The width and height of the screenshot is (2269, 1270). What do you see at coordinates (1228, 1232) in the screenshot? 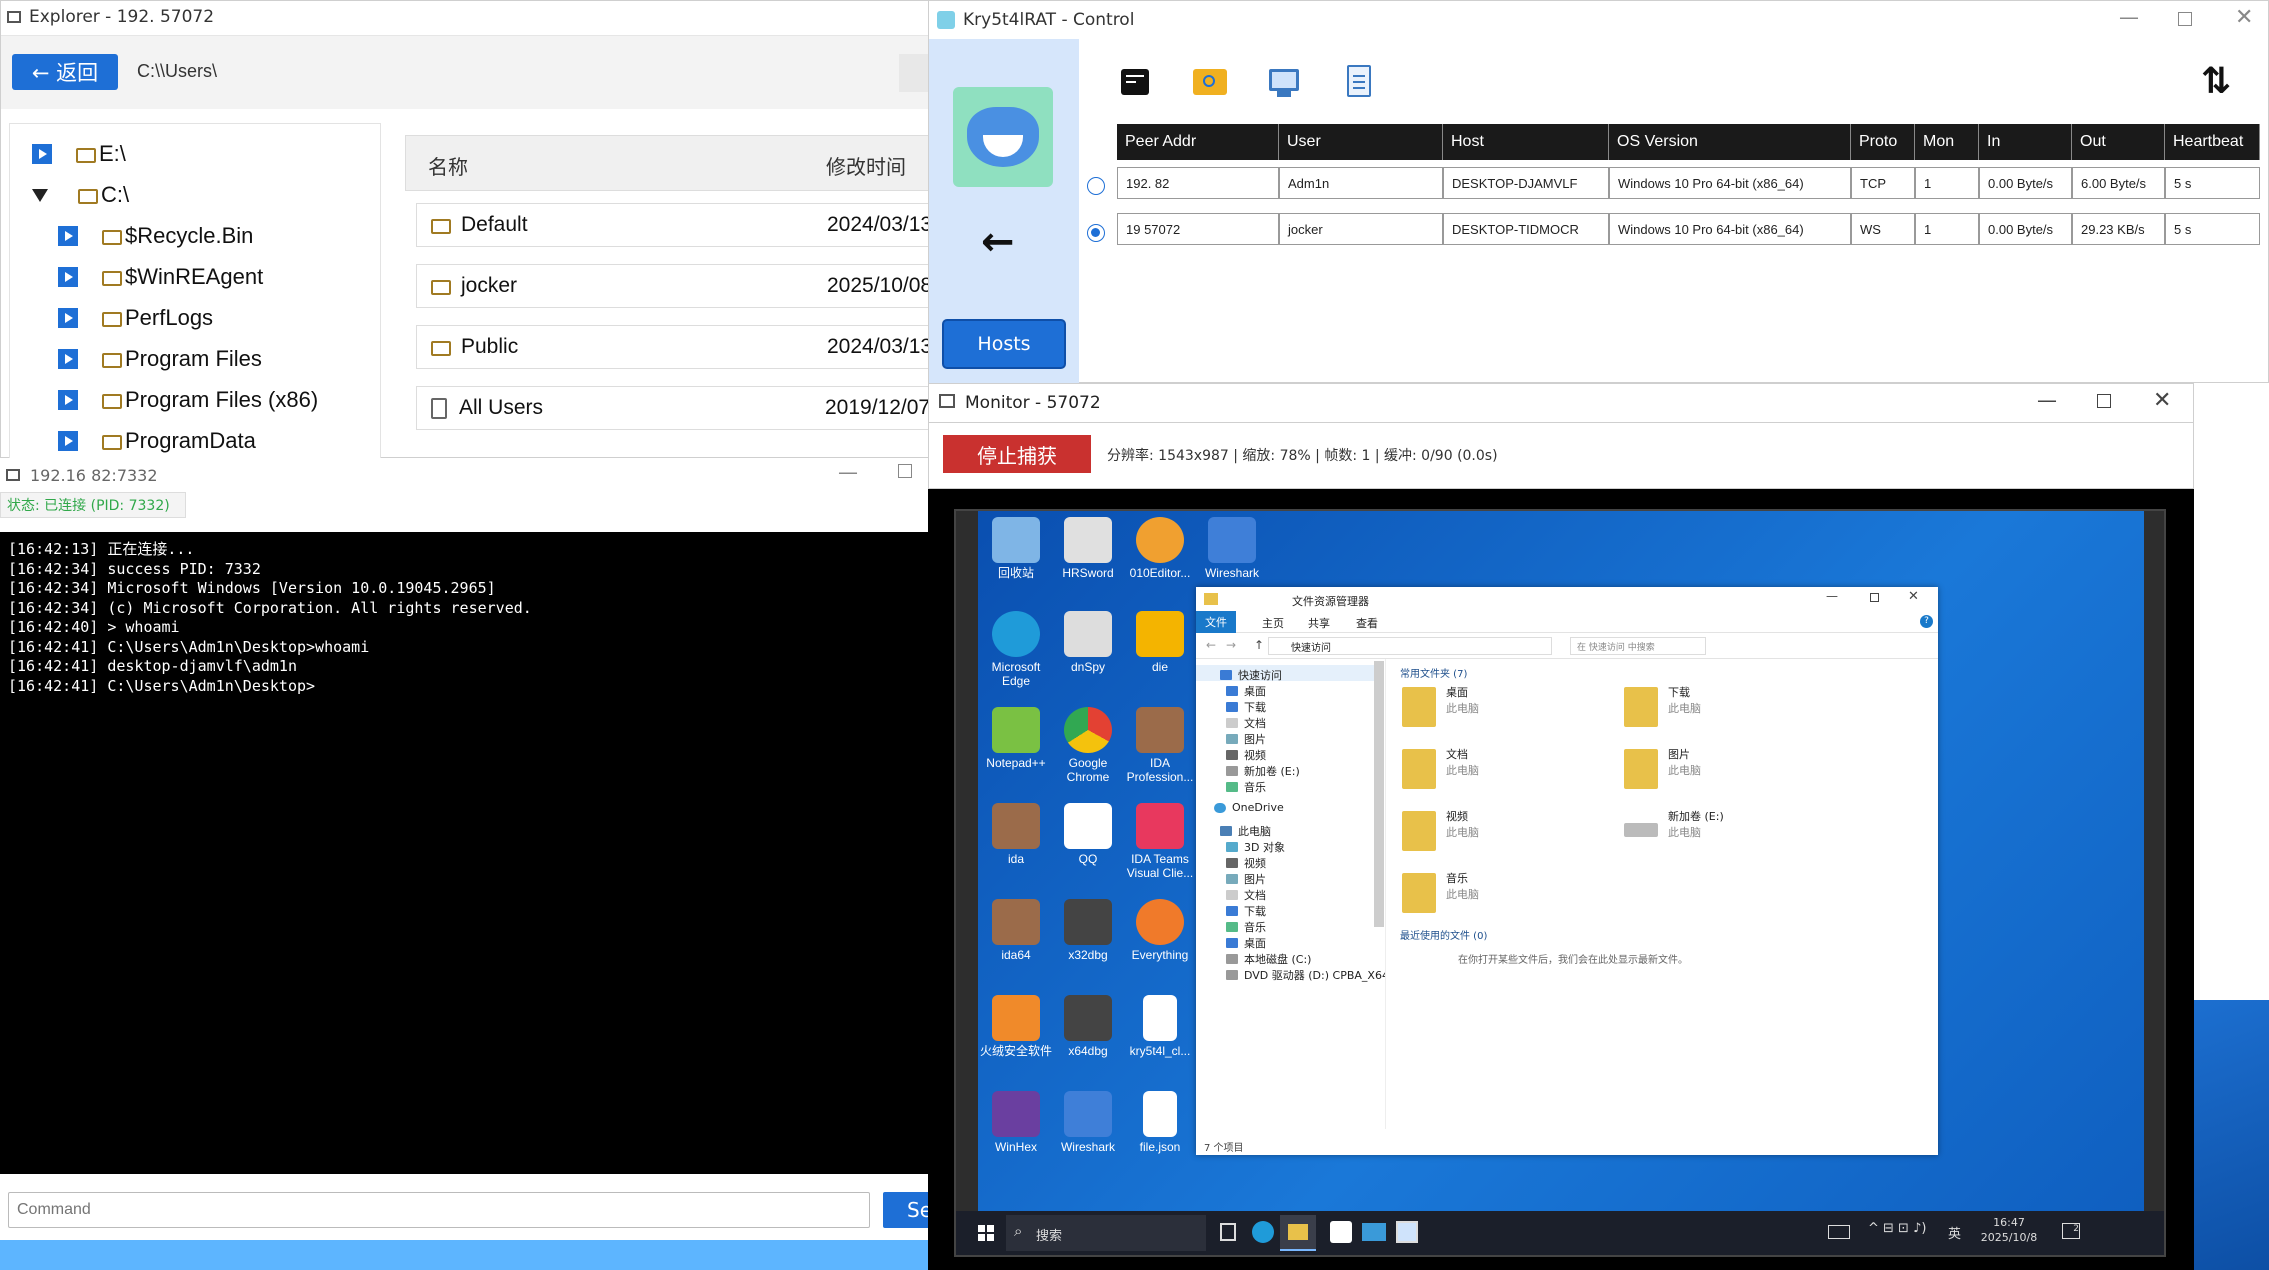
I see `task-view-icon` at bounding box center [1228, 1232].